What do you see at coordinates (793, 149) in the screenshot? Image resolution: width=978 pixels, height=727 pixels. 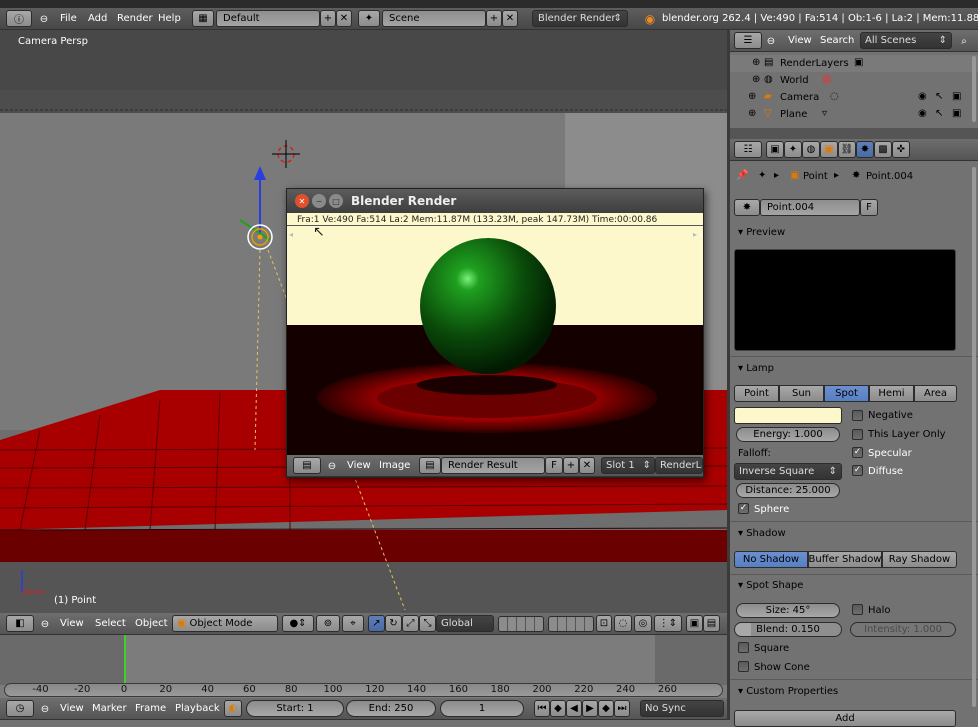 I see `tab-scene: ✦` at bounding box center [793, 149].